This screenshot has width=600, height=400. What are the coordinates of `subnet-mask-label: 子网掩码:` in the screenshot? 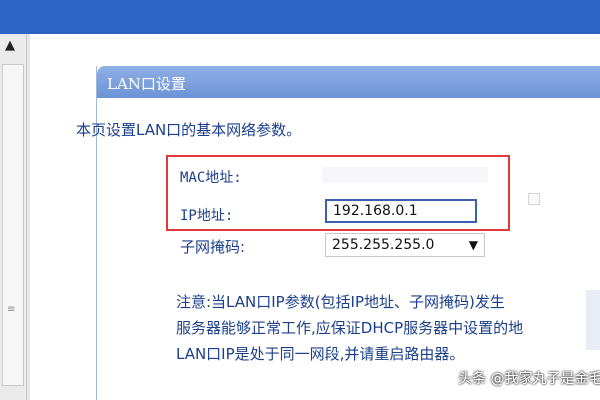 It's located at (213, 247).